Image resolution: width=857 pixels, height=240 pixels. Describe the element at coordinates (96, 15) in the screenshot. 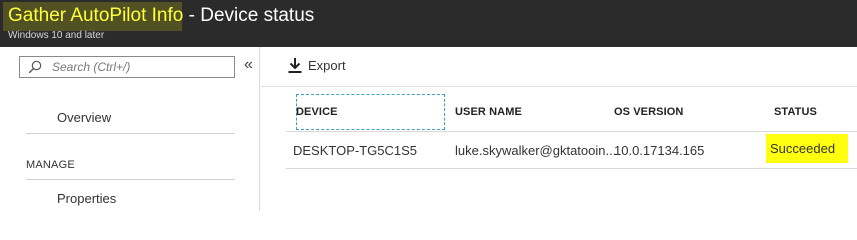

I see `page-title-highlighted: Gather AutoPilot Info` at that location.